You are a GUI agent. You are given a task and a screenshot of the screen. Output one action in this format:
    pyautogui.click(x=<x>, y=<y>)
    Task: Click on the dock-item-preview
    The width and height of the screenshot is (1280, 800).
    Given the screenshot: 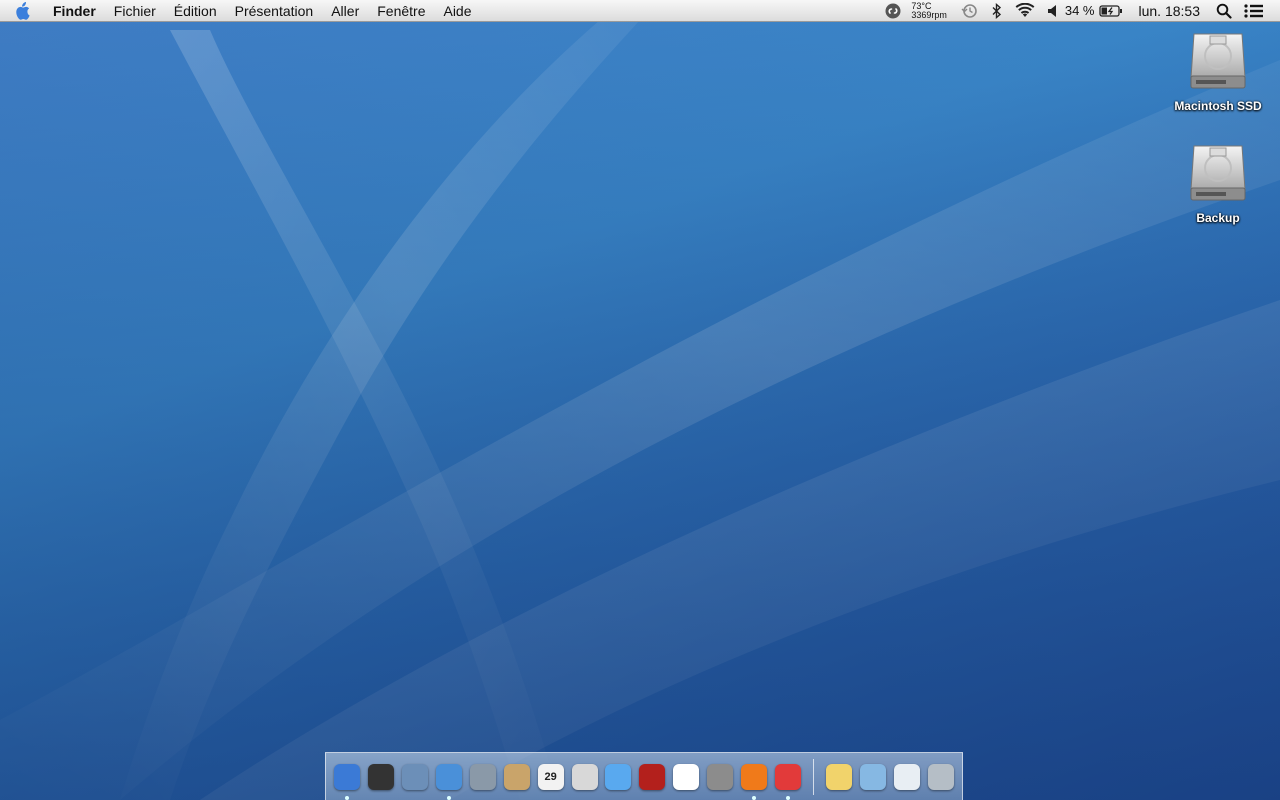 What is the action you would take?
    pyautogui.click(x=415, y=777)
    